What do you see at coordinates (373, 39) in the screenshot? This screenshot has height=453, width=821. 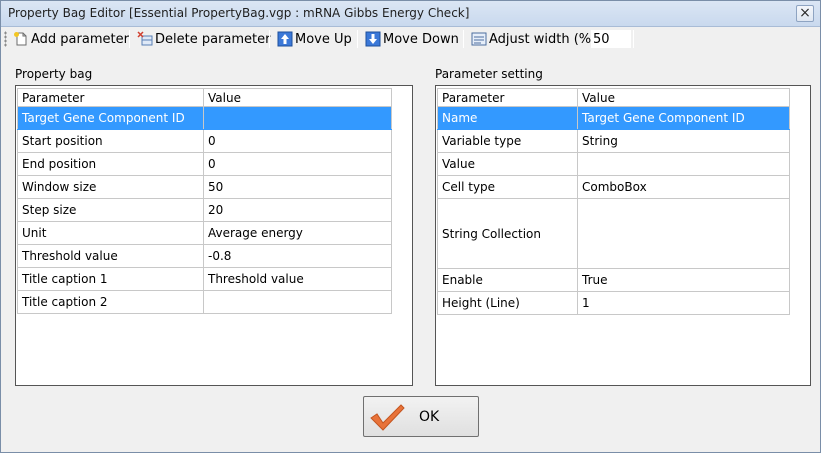 I see `arrow-down-icon` at bounding box center [373, 39].